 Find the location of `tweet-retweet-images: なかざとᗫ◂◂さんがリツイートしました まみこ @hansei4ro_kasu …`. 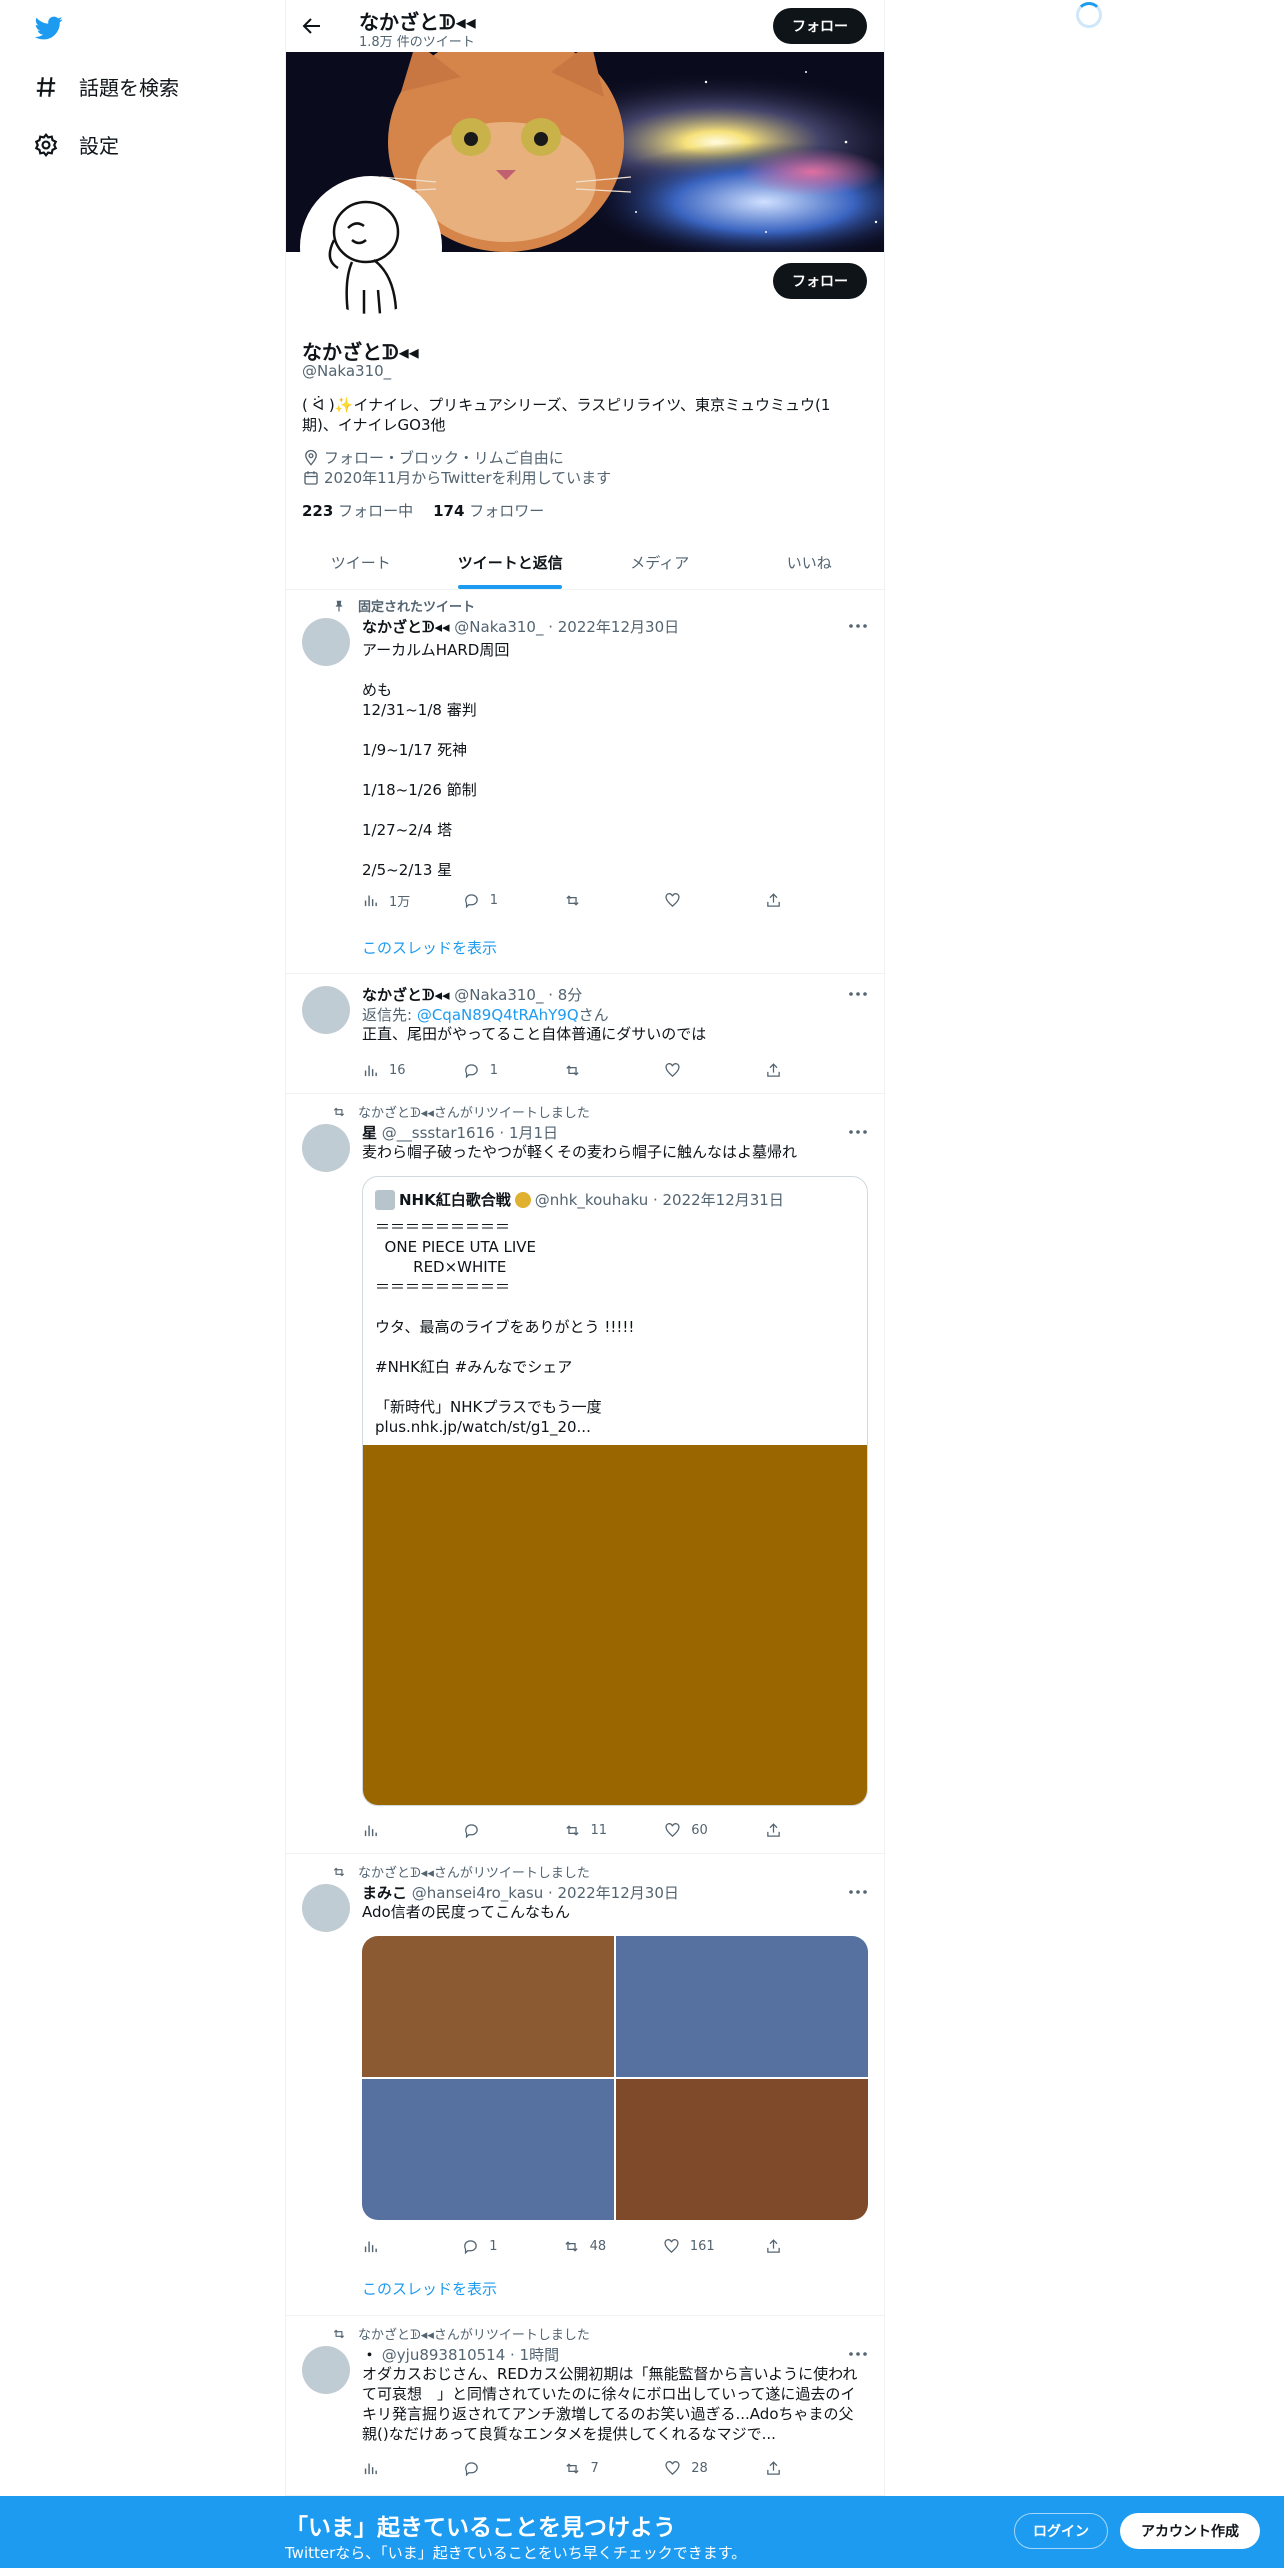

tweet-retweet-images: なかざとᗫ◂◂さんがリツイートしました まみこ @hansei4ro_kasu … is located at coordinates (585, 2085).